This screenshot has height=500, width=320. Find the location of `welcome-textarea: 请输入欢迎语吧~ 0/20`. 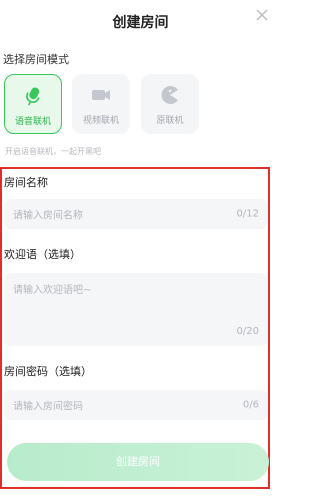

welcome-textarea: 请输入欢迎语吧~ 0/20 is located at coordinates (136, 309).